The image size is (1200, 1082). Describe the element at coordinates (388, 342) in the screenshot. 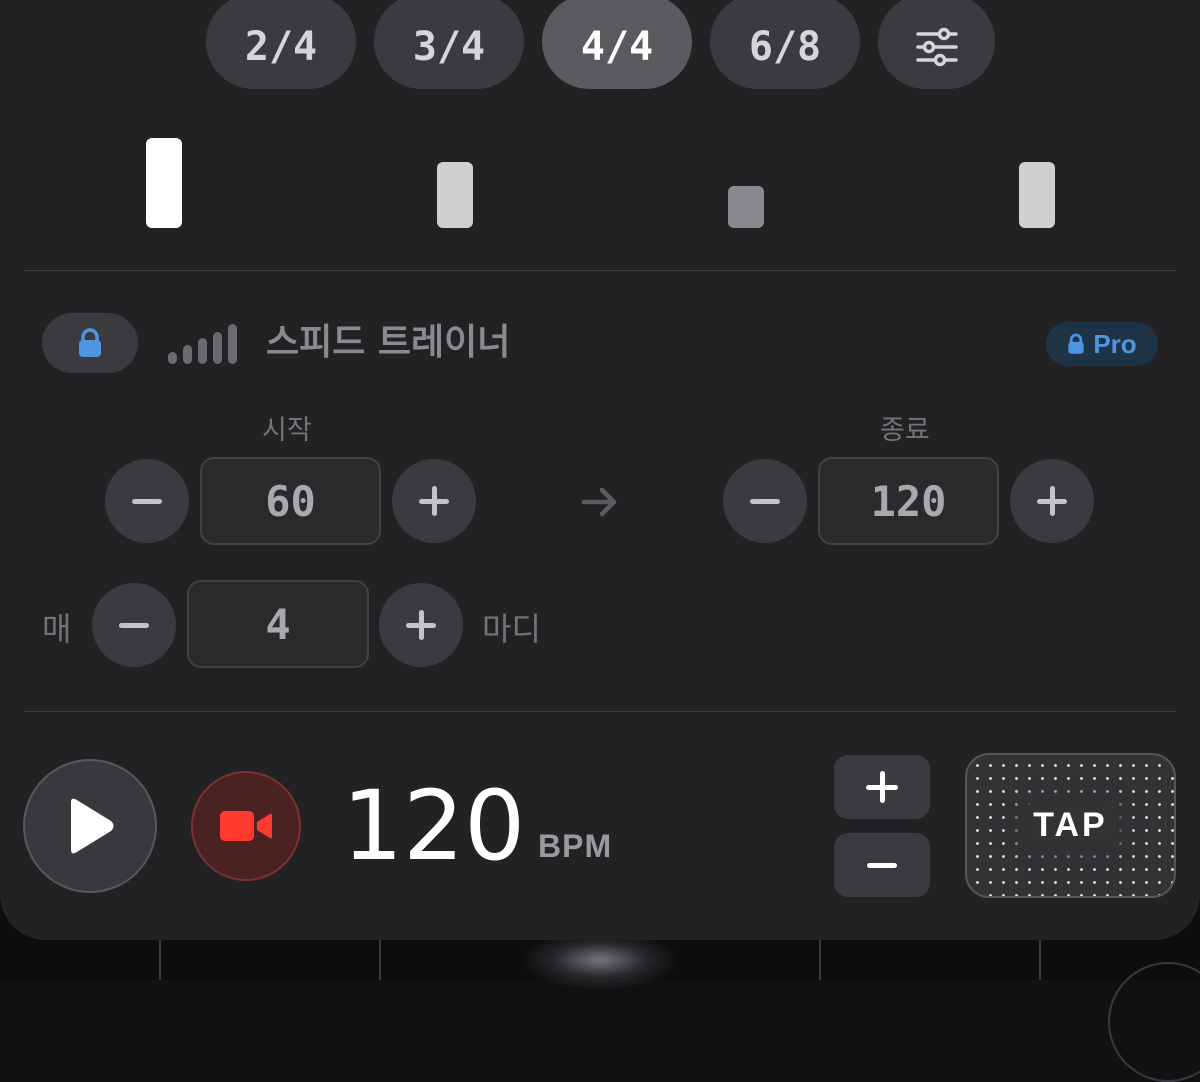

I see `speed-trainer-title: 스피드 트레이너` at that location.